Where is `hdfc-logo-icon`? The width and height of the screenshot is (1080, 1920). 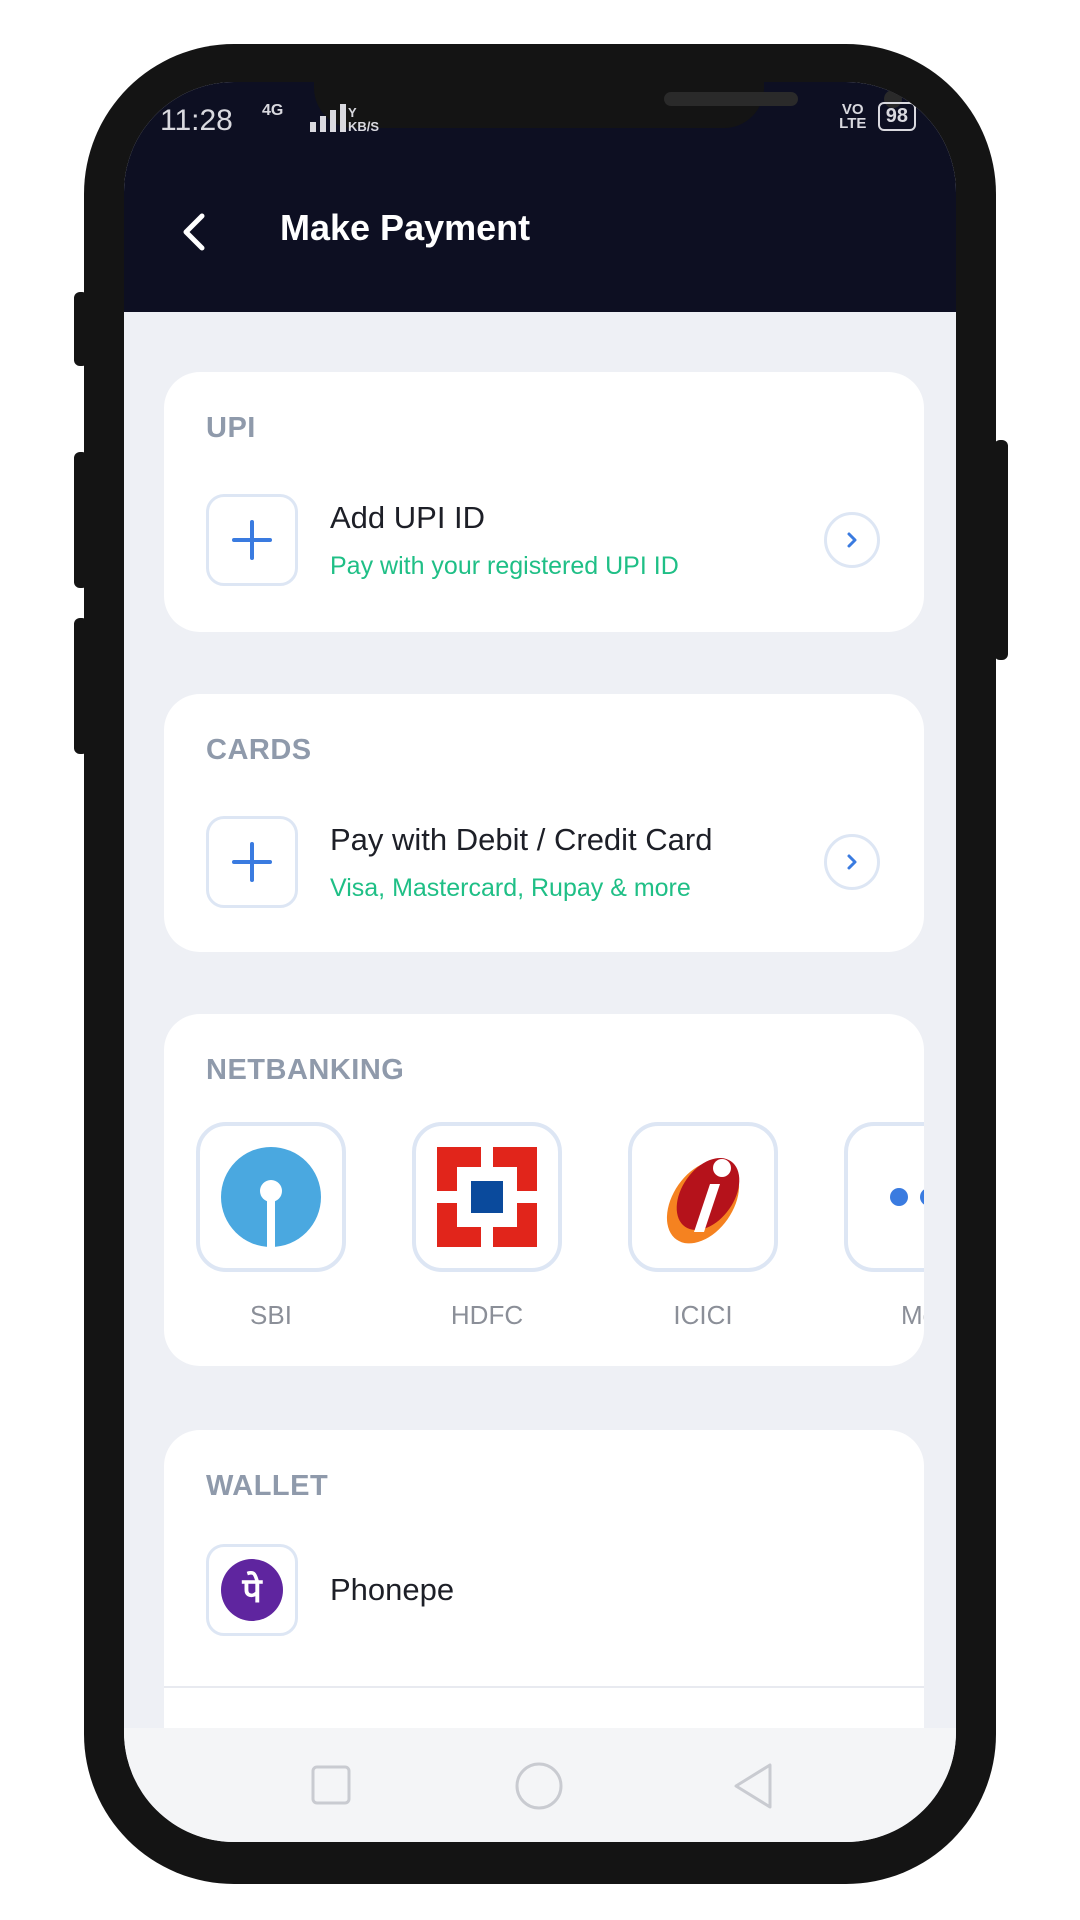 hdfc-logo-icon is located at coordinates (487, 1197).